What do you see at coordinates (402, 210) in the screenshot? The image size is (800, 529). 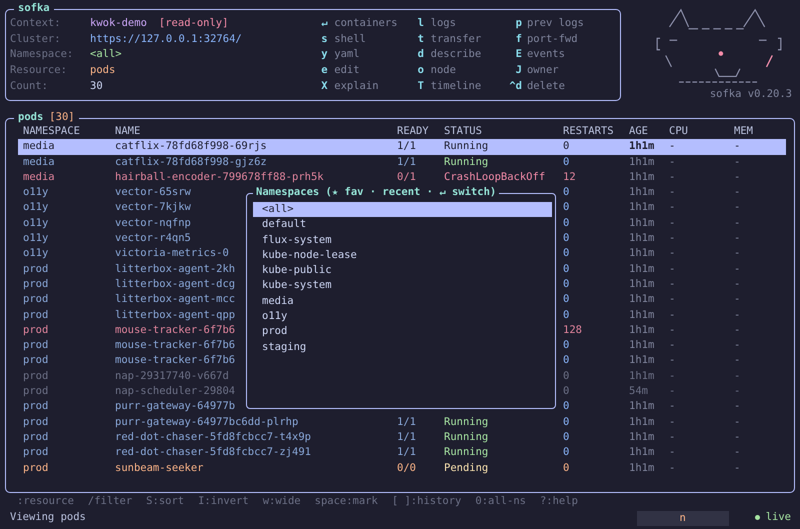 I see `namespace-option: <all>` at bounding box center [402, 210].